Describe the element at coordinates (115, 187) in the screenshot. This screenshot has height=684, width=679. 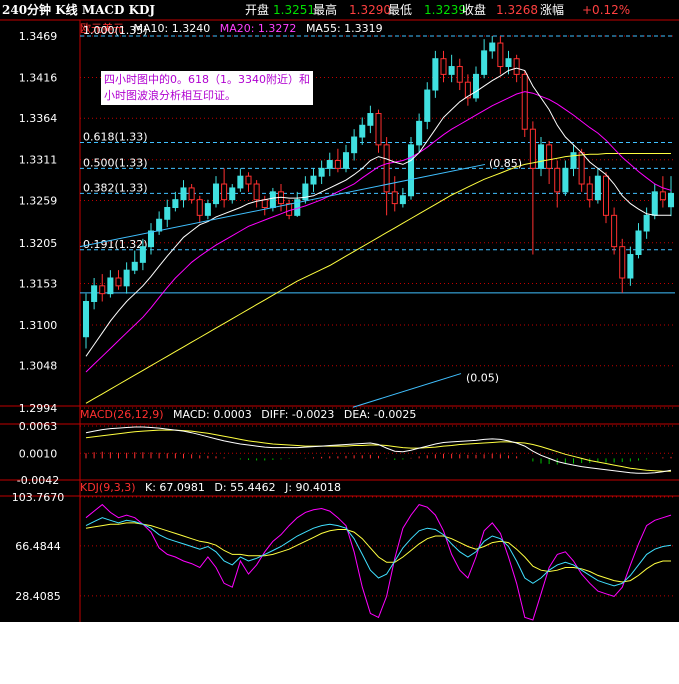
I see `fib-level-label: 0.382(1.33)` at that location.